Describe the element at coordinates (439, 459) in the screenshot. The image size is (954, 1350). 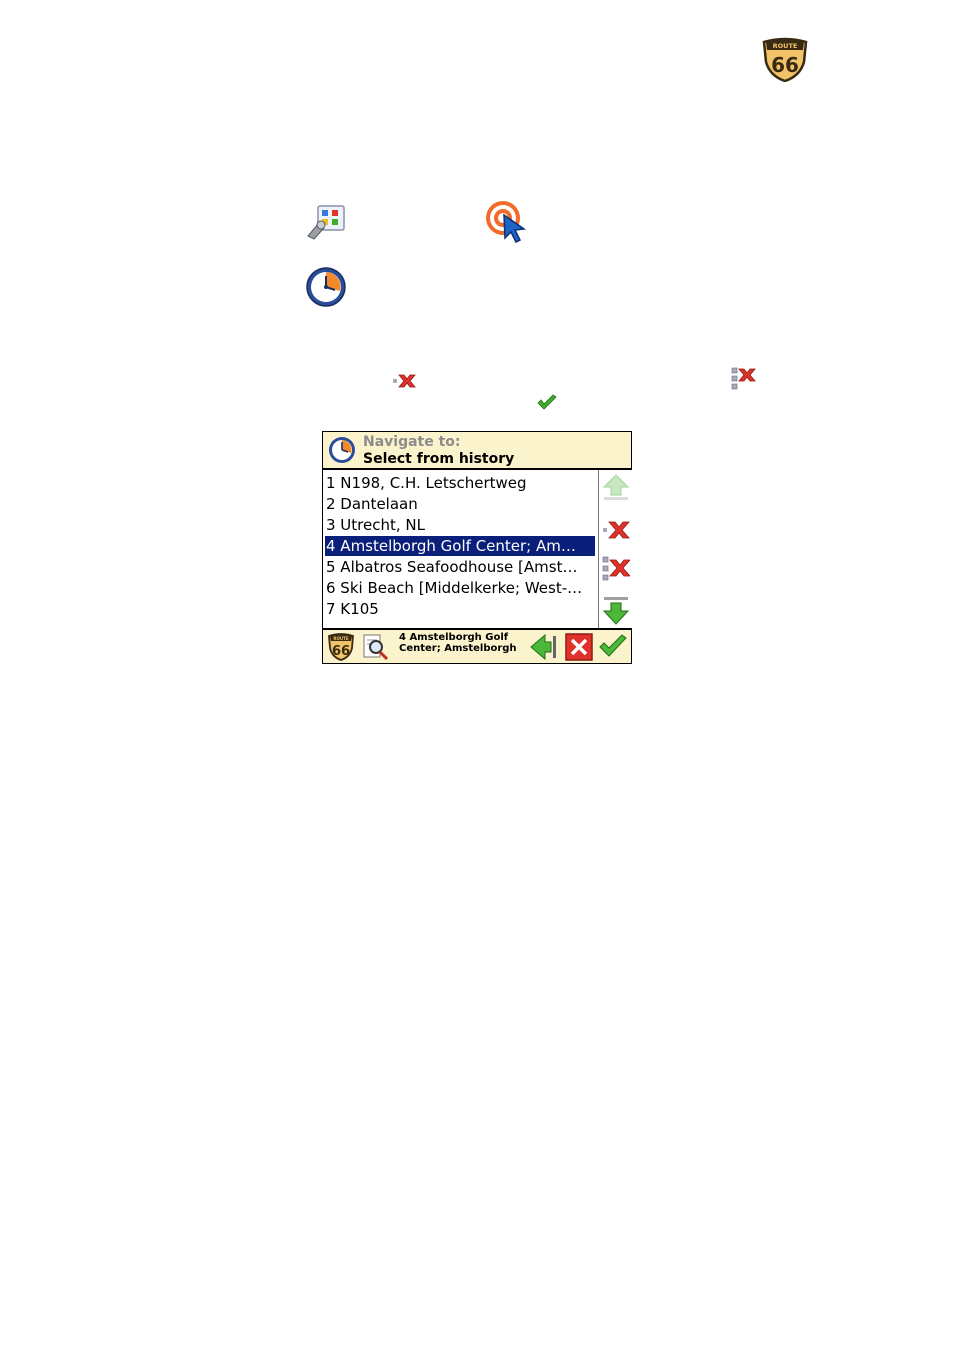
I see `header-subtitle: Select from history` at that location.